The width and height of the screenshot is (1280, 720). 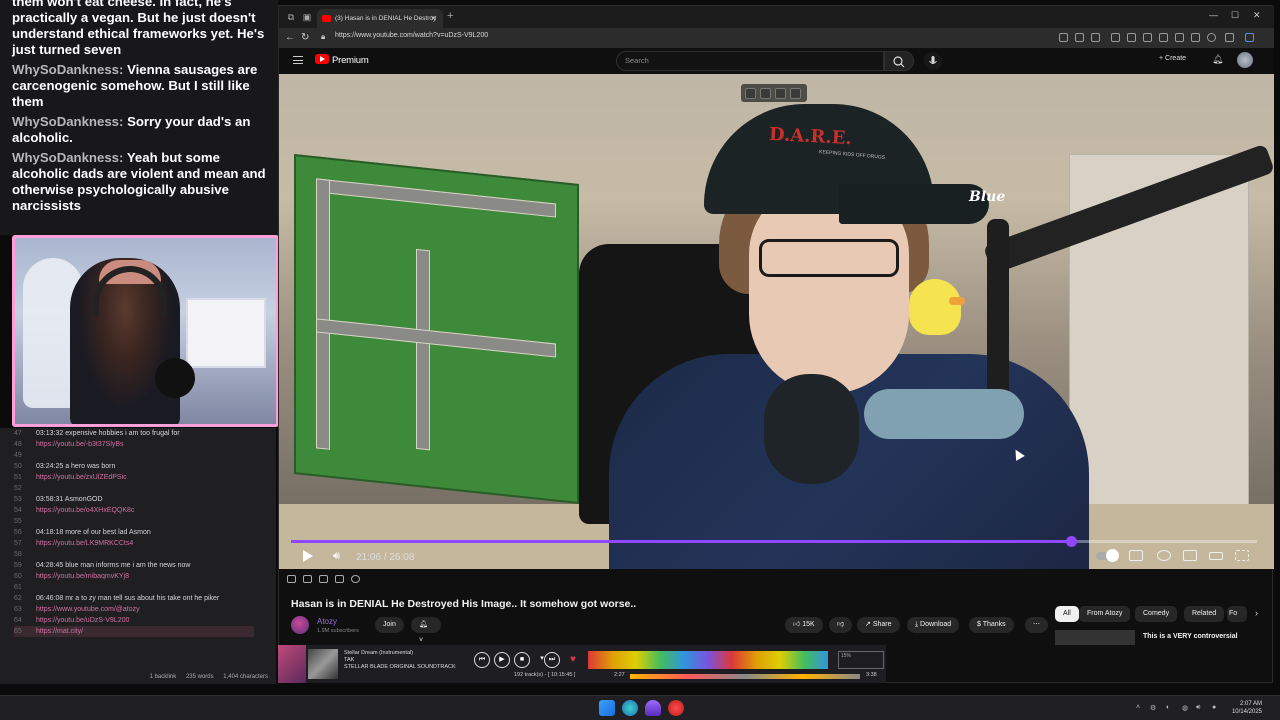 What do you see at coordinates (145, 554) in the screenshot?
I see `note-line: 58` at bounding box center [145, 554].